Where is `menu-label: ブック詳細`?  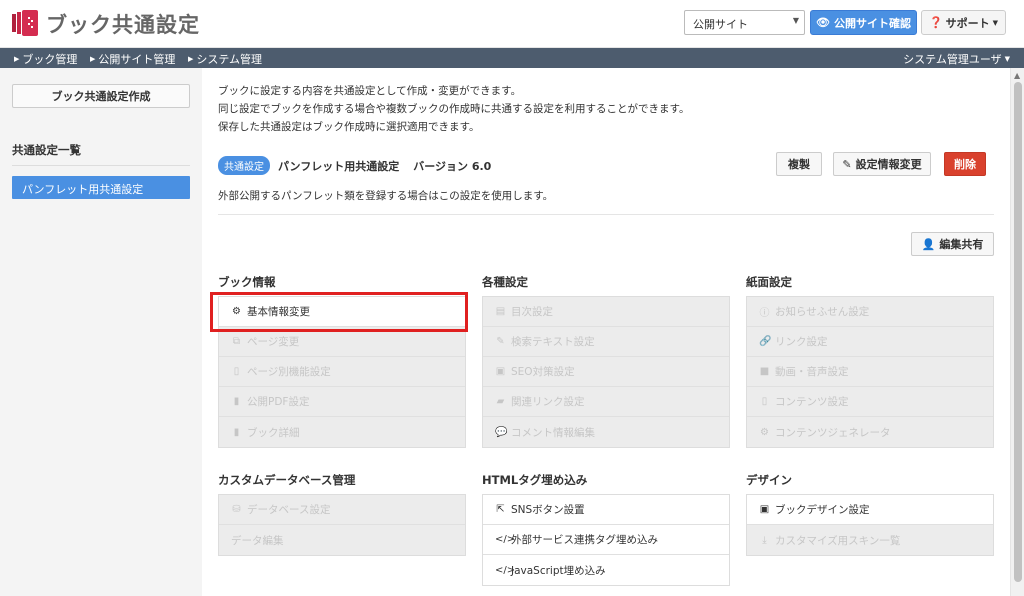
menu-label: ブック詳細 is located at coordinates (273, 432).